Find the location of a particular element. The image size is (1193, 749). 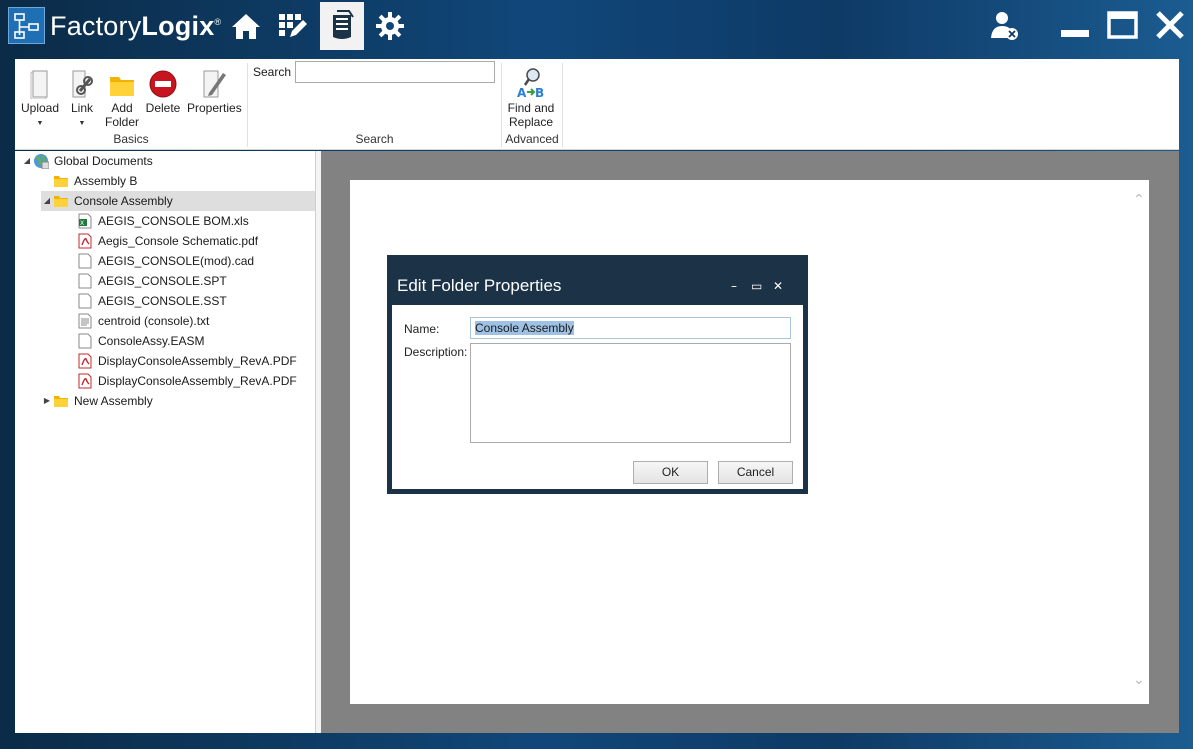

svg-text: A is located at coordinates (522, 92).